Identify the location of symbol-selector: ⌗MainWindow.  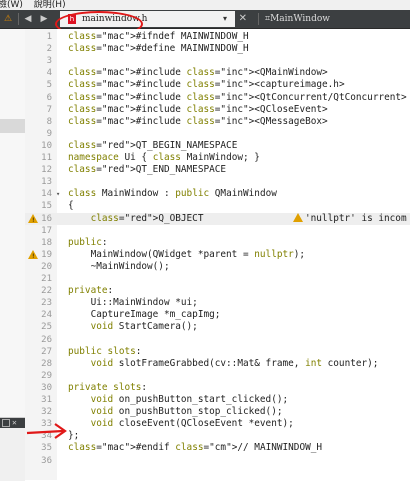
(297, 19).